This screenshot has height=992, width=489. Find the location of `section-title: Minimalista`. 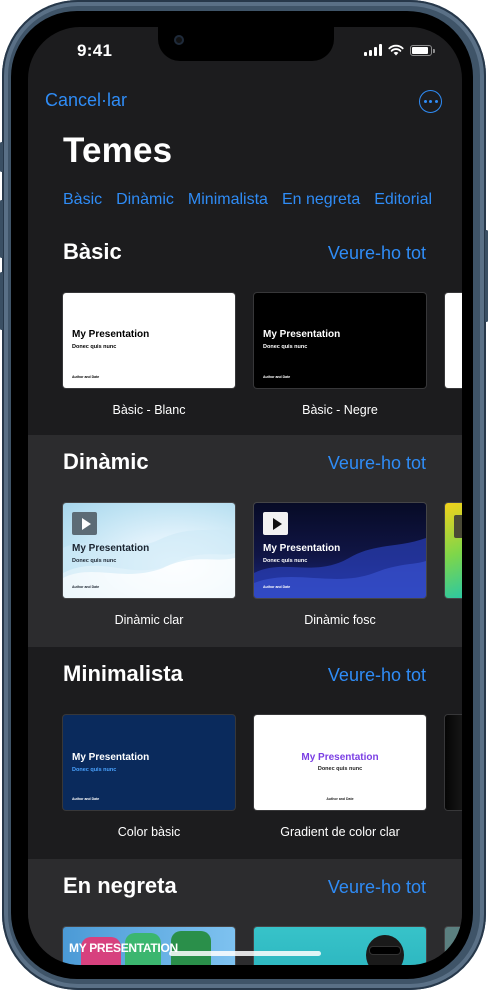

section-title: Minimalista is located at coordinates (123, 673).